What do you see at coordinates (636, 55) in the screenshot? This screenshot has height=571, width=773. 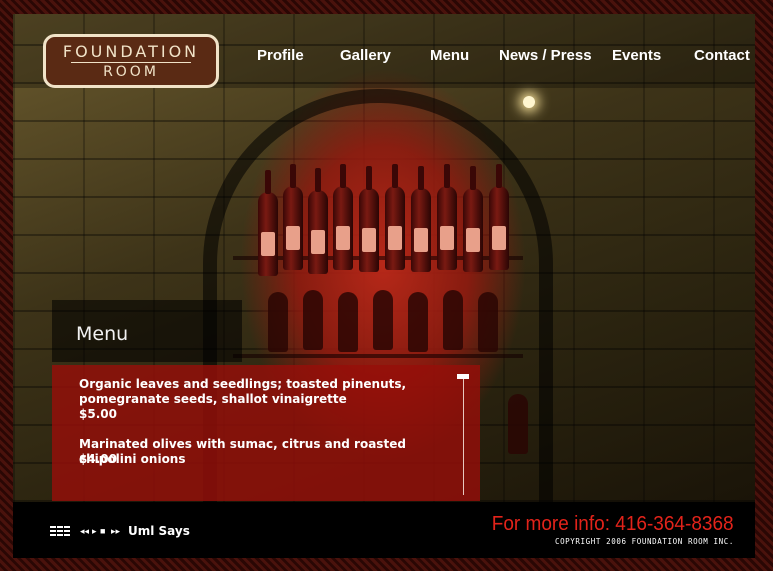 I see `nav-events: Events` at bounding box center [636, 55].